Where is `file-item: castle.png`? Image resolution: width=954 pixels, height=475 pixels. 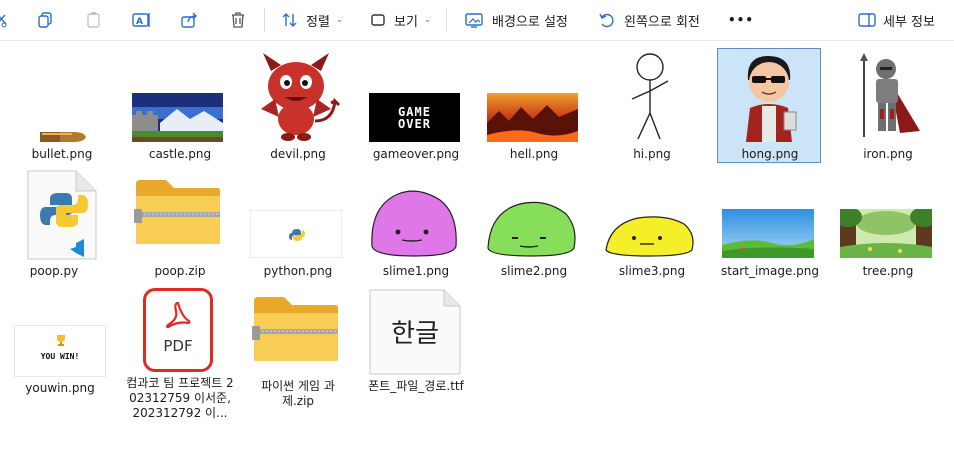 file-item: castle.png is located at coordinates (180, 105).